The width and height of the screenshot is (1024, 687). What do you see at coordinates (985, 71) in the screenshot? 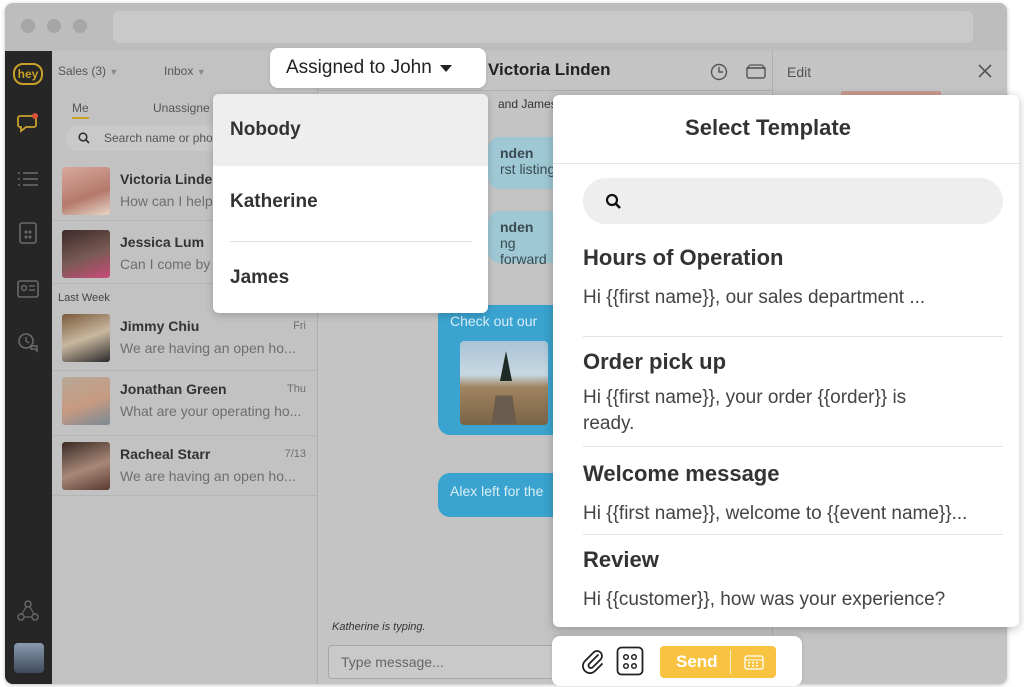
I see `close-icon` at bounding box center [985, 71].